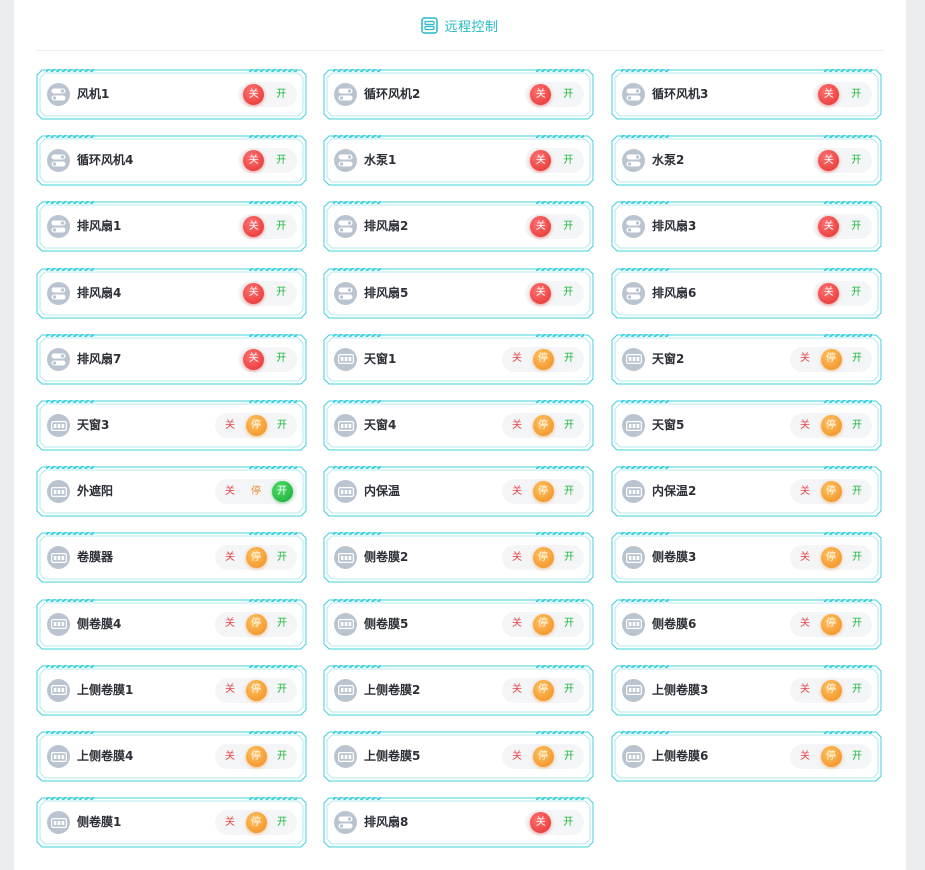  I want to click on device-card: 侧卷膜4 关停开, so click(171, 624).